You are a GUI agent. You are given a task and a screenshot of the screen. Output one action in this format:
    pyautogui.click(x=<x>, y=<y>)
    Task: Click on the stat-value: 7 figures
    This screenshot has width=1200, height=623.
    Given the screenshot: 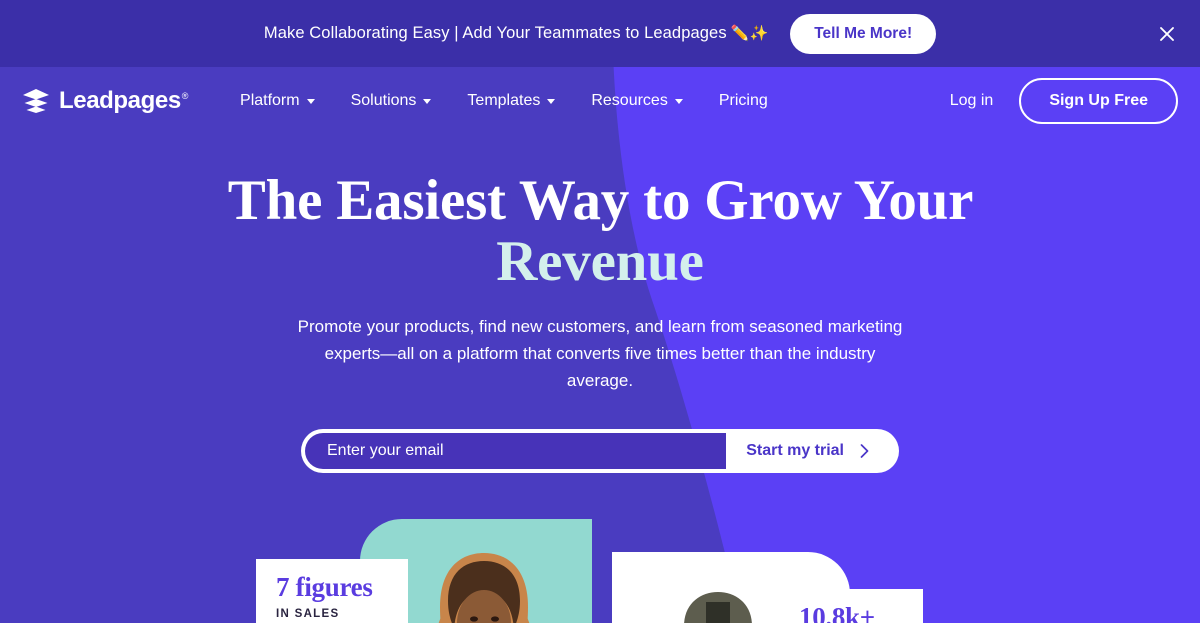 What is the action you would take?
    pyautogui.click(x=324, y=587)
    